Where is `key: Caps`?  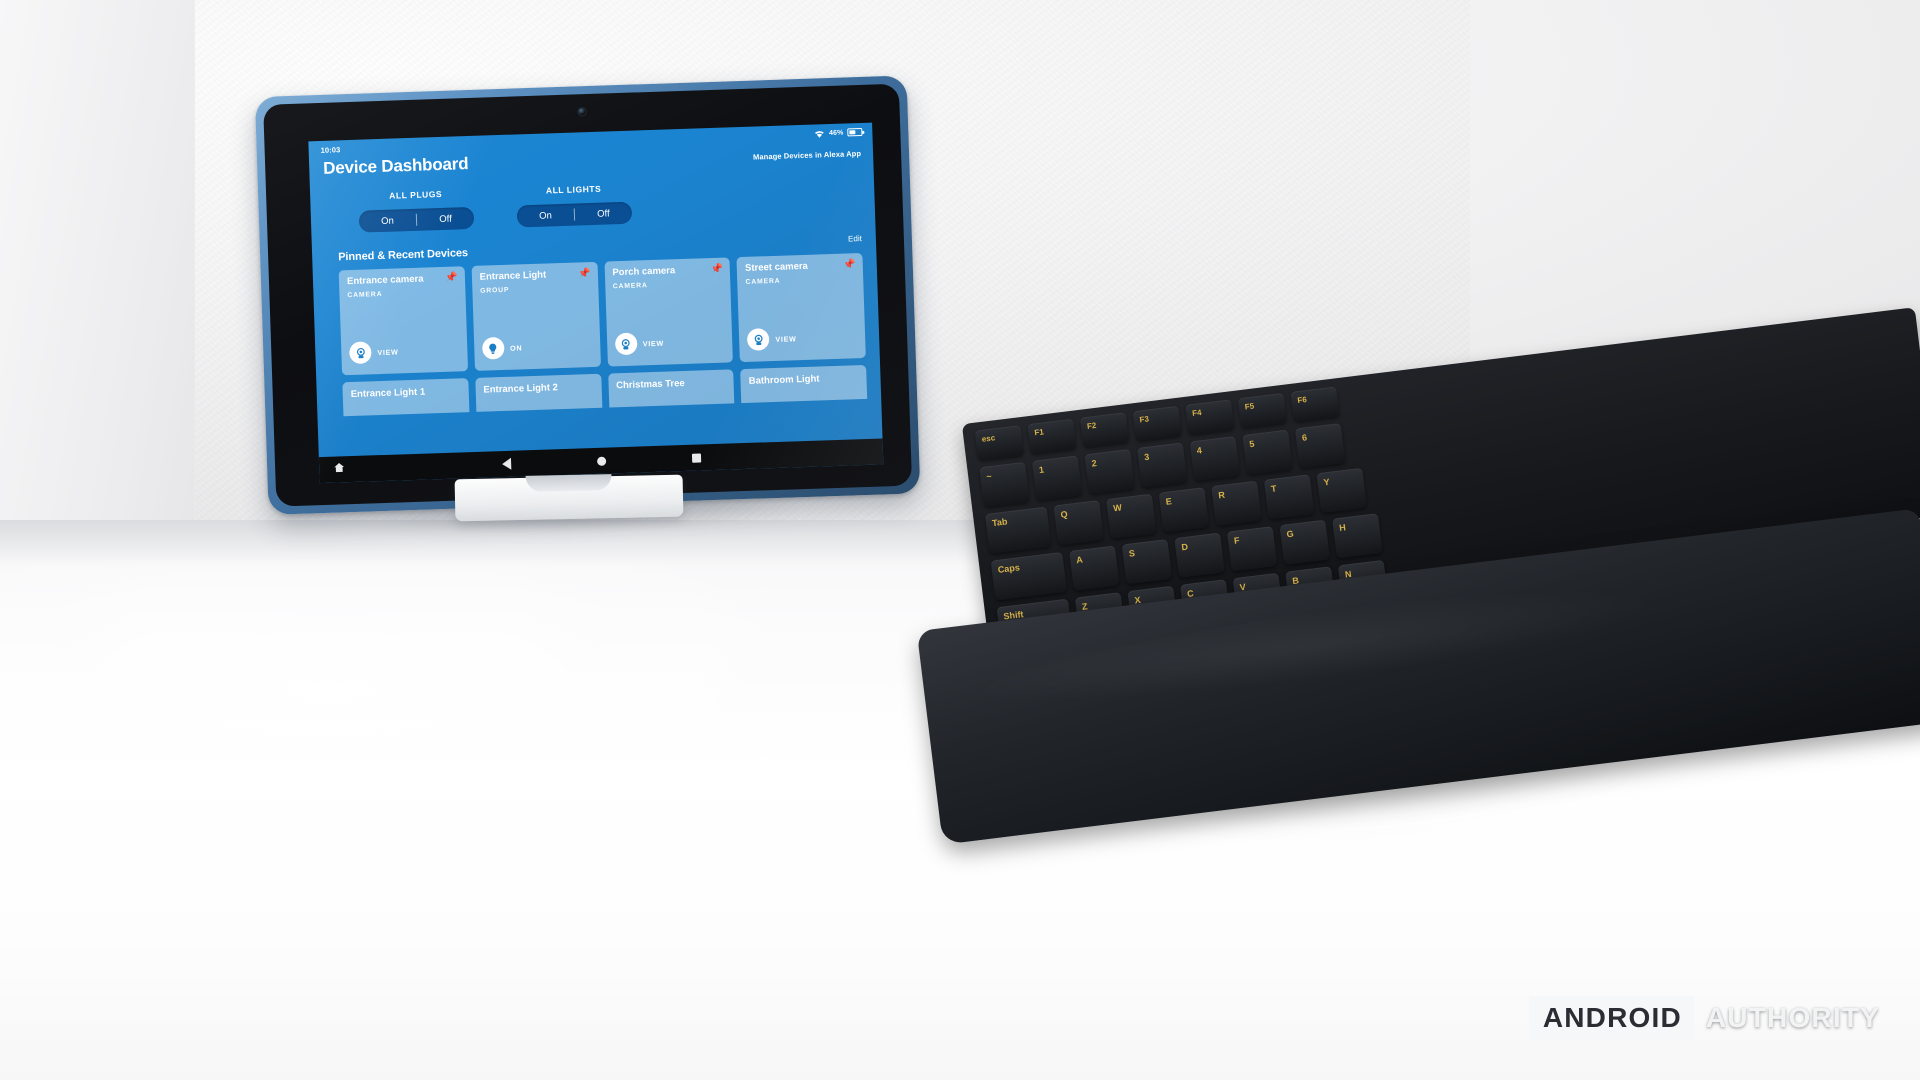 key: Caps is located at coordinates (1029, 576).